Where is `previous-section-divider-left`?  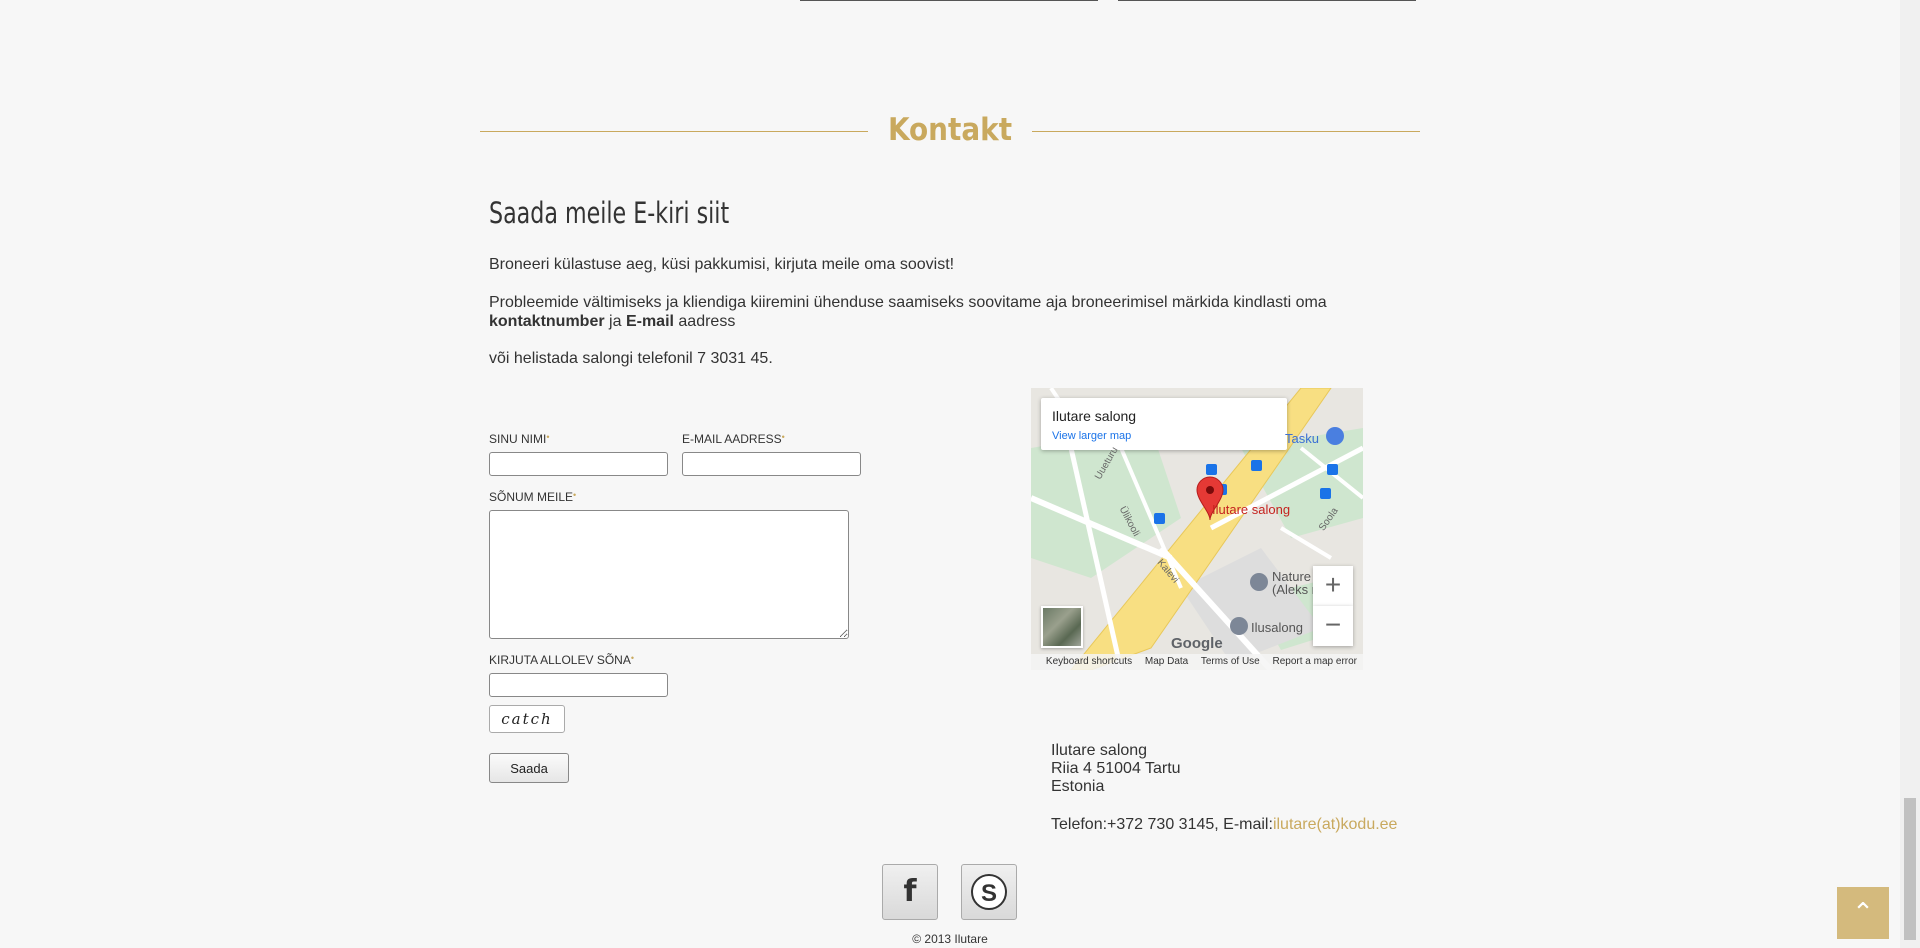
previous-section-divider-left is located at coordinates (949, 0).